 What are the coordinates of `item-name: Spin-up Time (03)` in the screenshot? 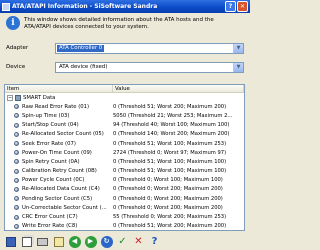 It's located at (46, 115).